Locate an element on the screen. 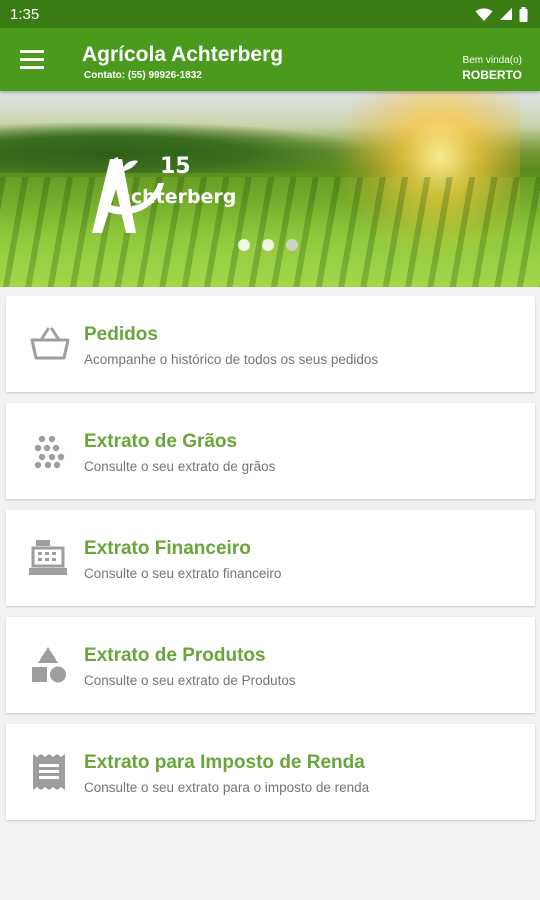  wifi-icon is located at coordinates (484, 14).